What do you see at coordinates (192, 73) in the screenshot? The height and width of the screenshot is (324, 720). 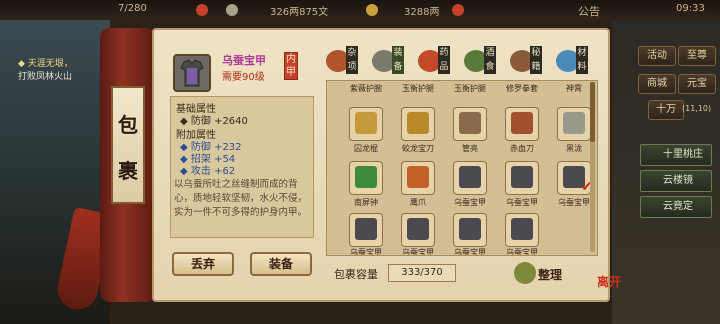 I see `selected-item-armor-icon` at bounding box center [192, 73].